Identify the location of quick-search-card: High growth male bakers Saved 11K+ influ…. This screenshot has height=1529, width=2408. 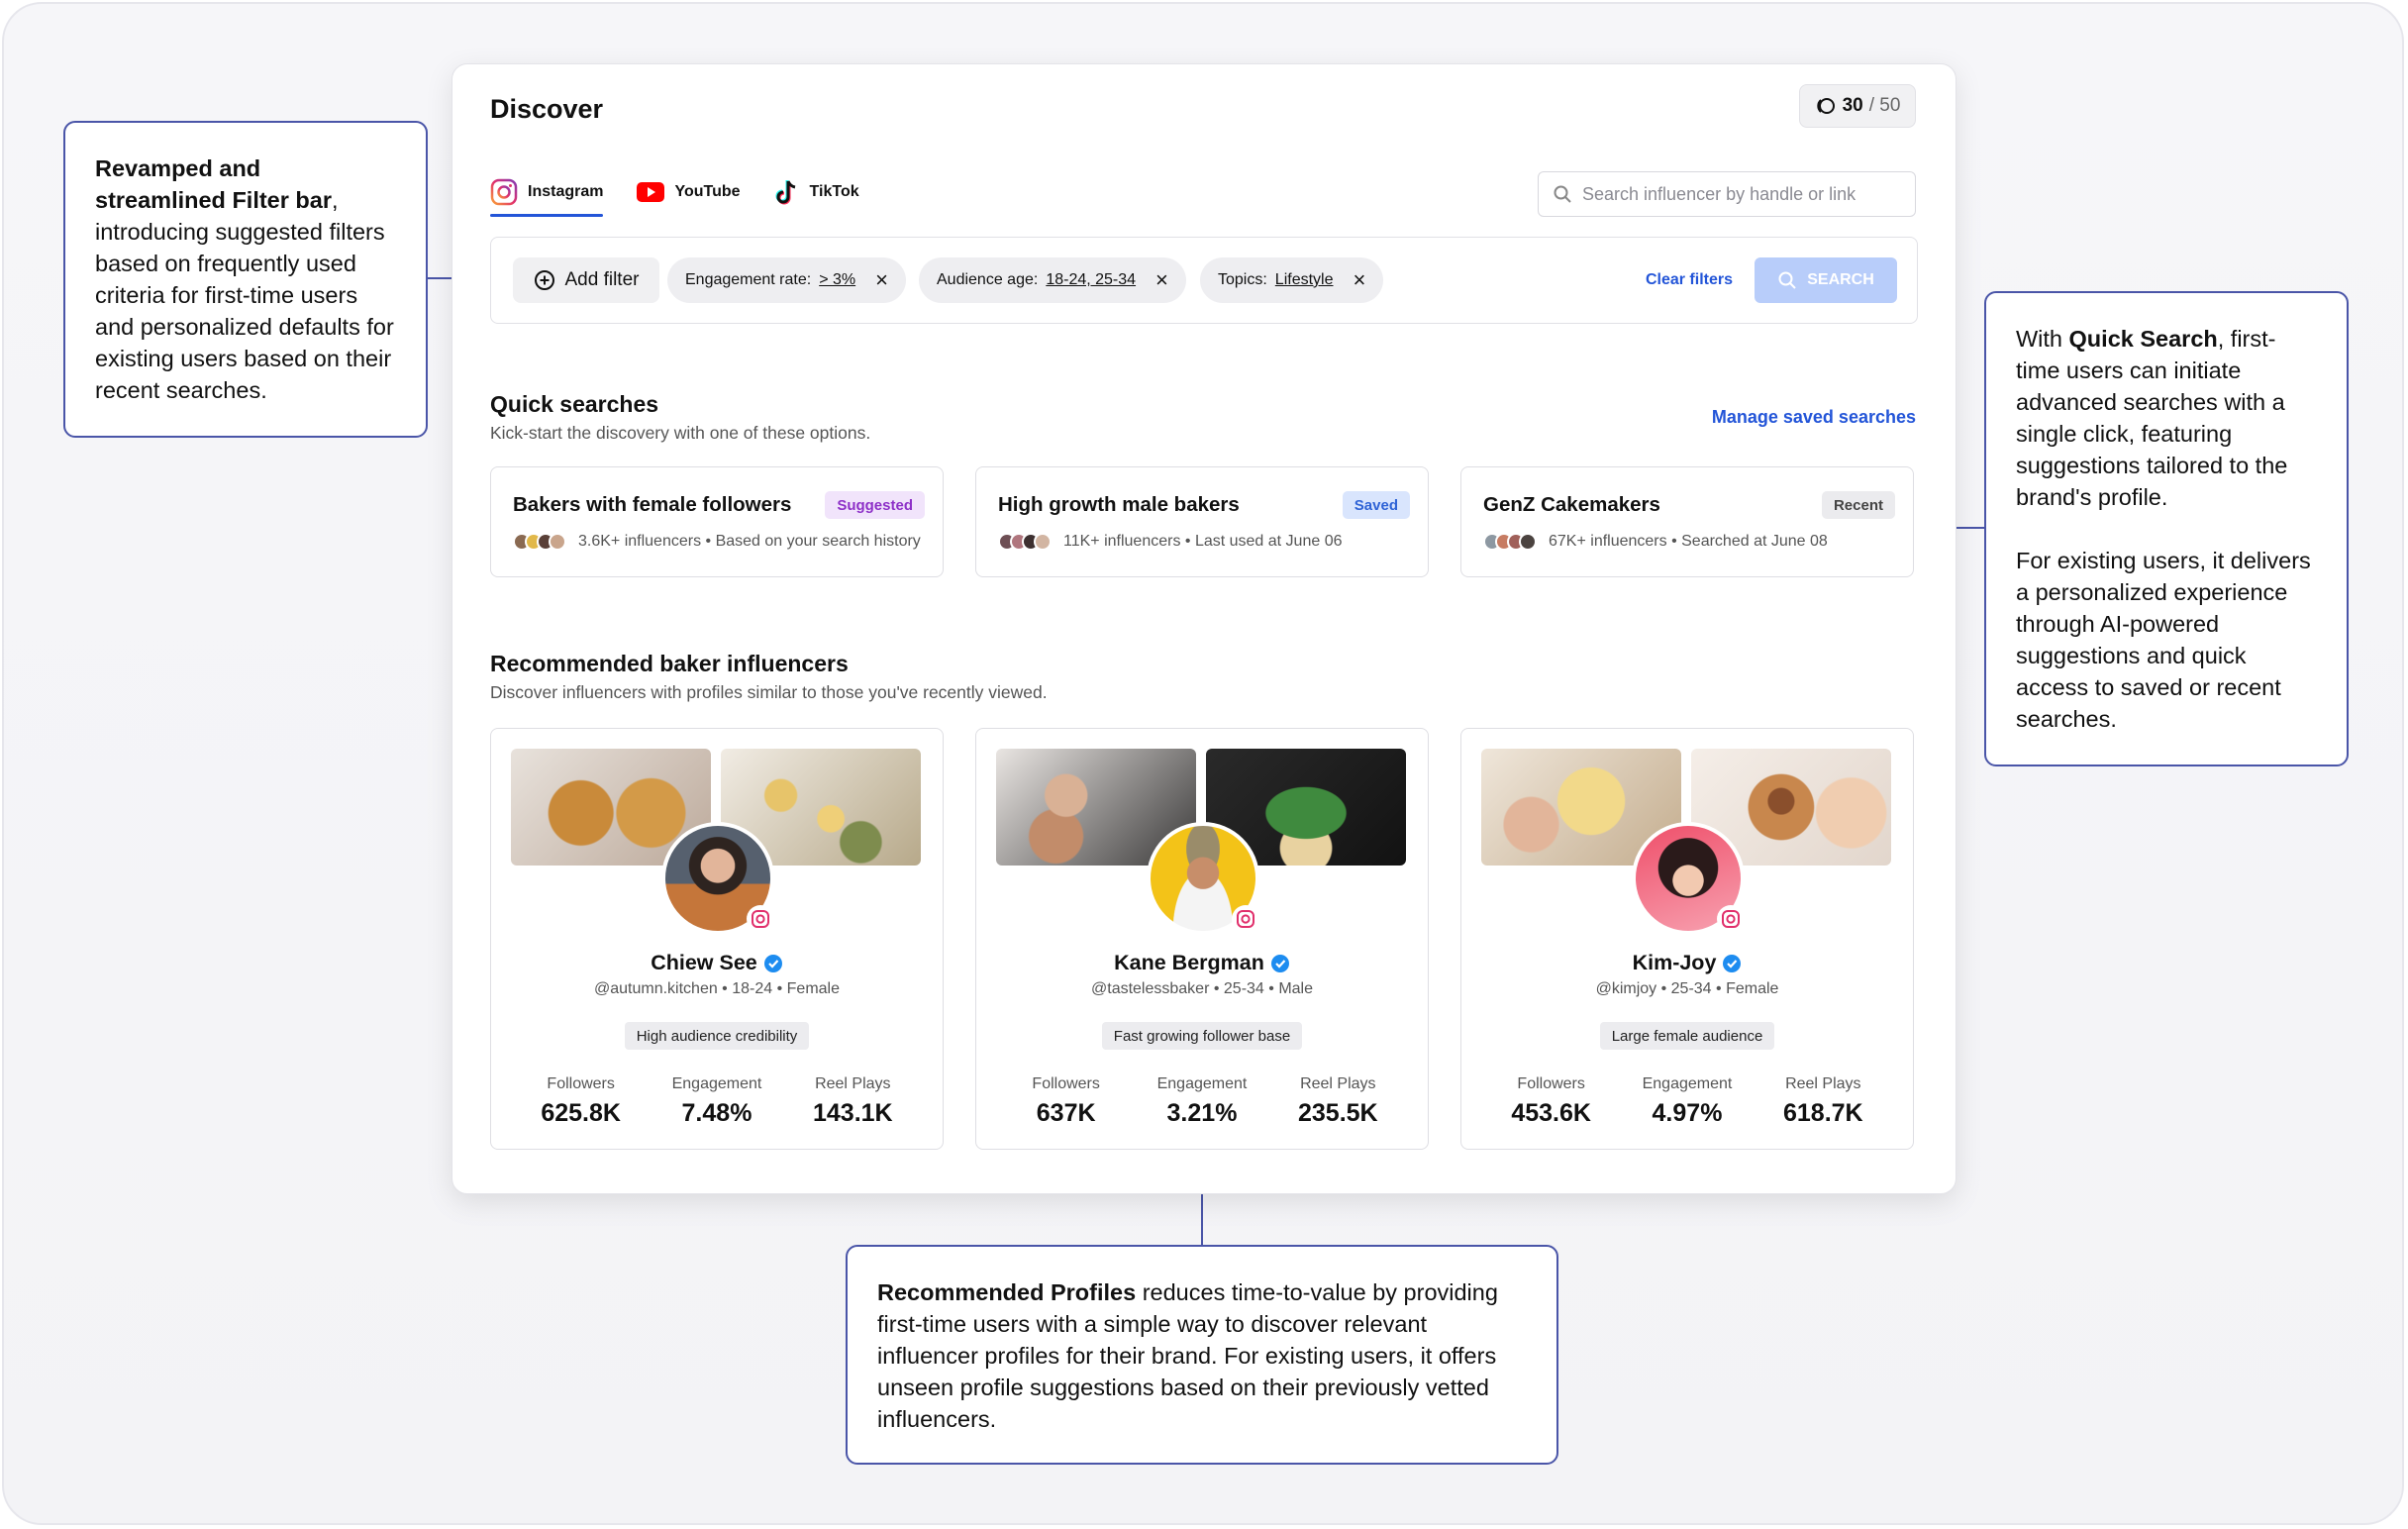
(1202, 521).